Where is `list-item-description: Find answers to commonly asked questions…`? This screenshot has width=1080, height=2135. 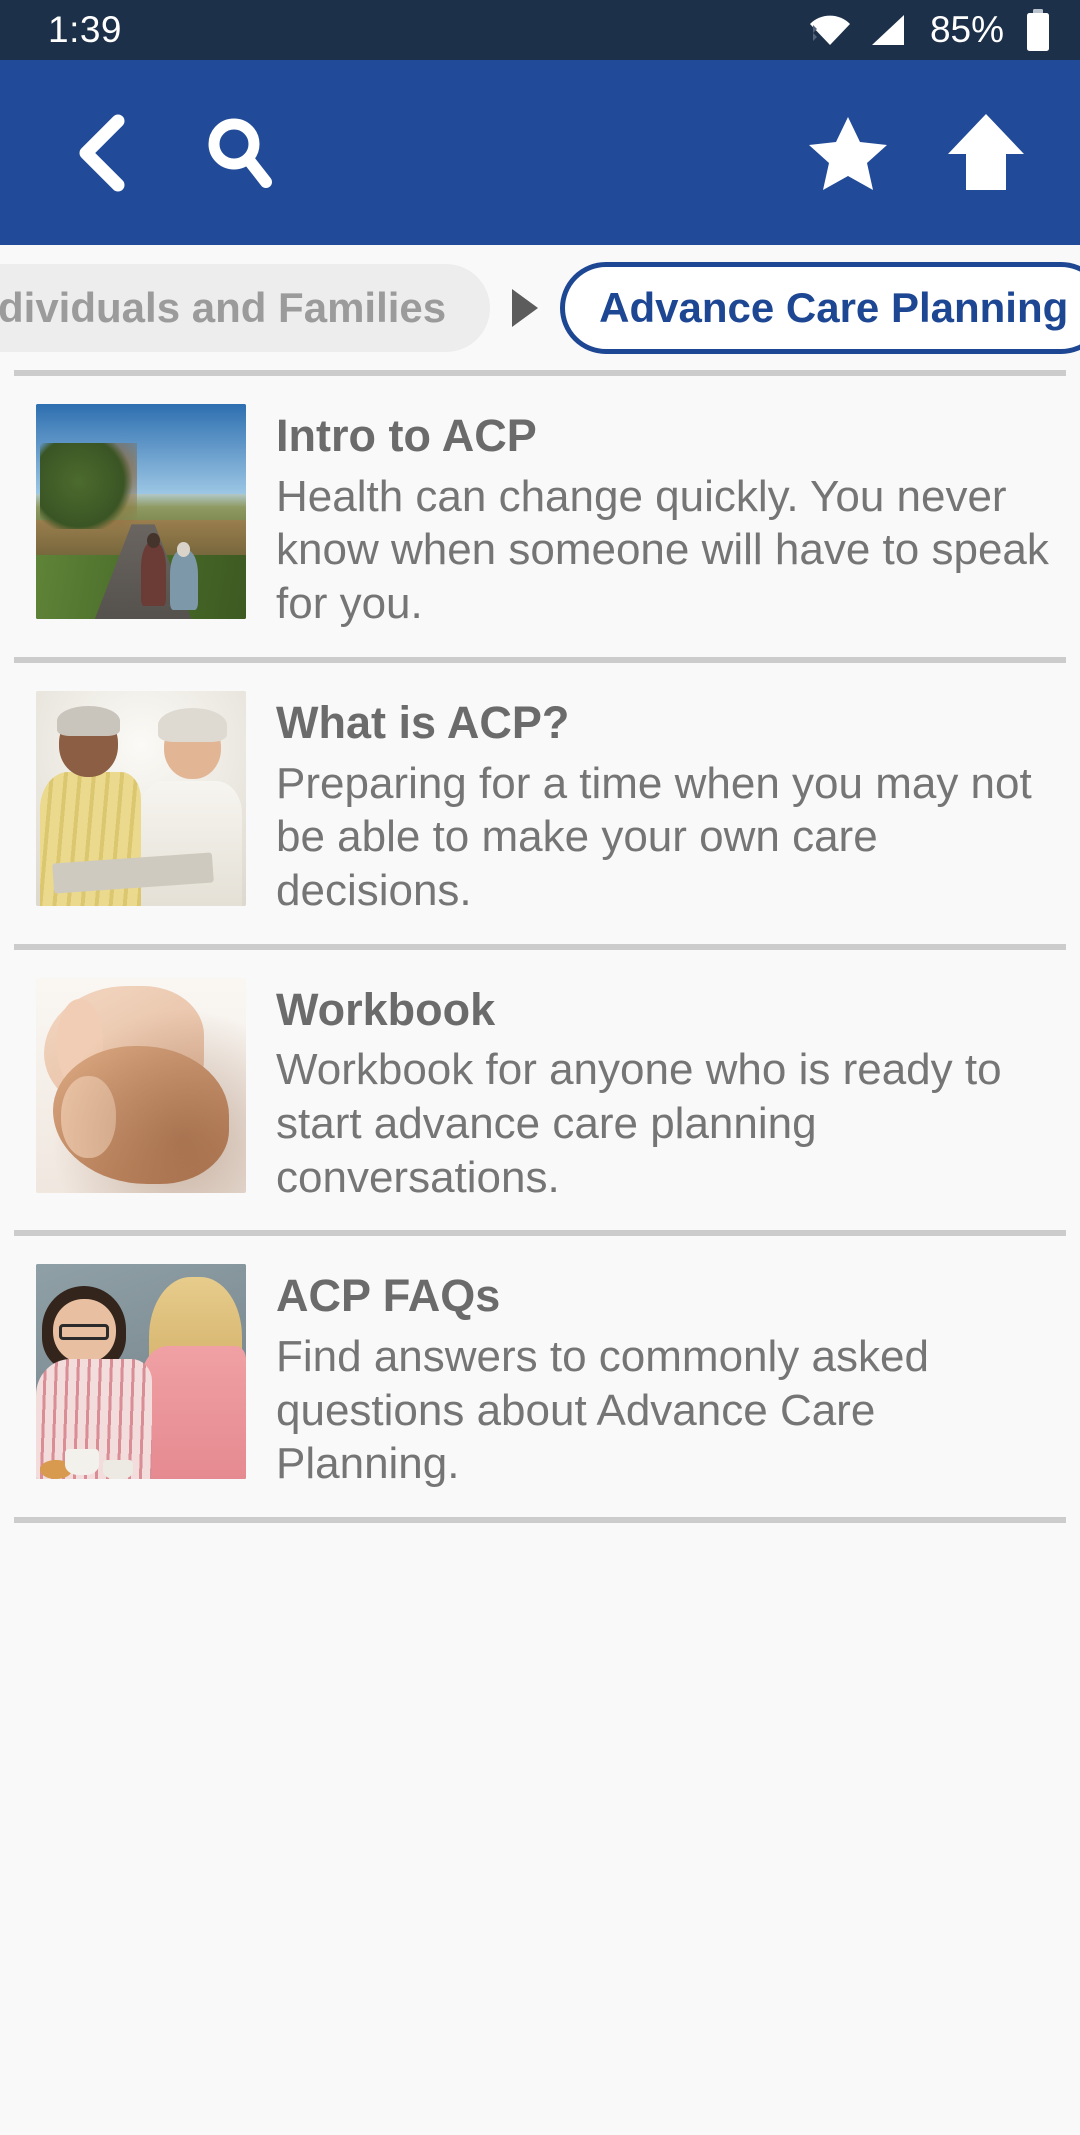
list-item-description: Find answers to commonly asked questions… is located at coordinates (602, 1410).